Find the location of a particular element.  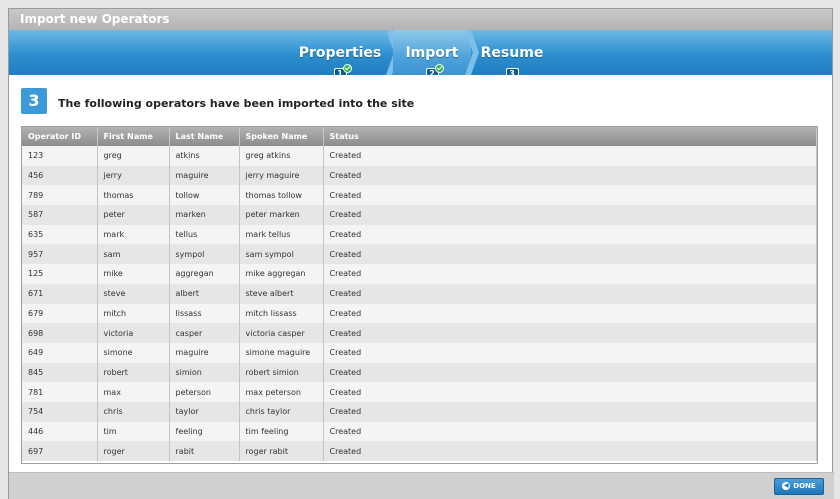

cell-spoken-name: mark tellus is located at coordinates (281, 234).